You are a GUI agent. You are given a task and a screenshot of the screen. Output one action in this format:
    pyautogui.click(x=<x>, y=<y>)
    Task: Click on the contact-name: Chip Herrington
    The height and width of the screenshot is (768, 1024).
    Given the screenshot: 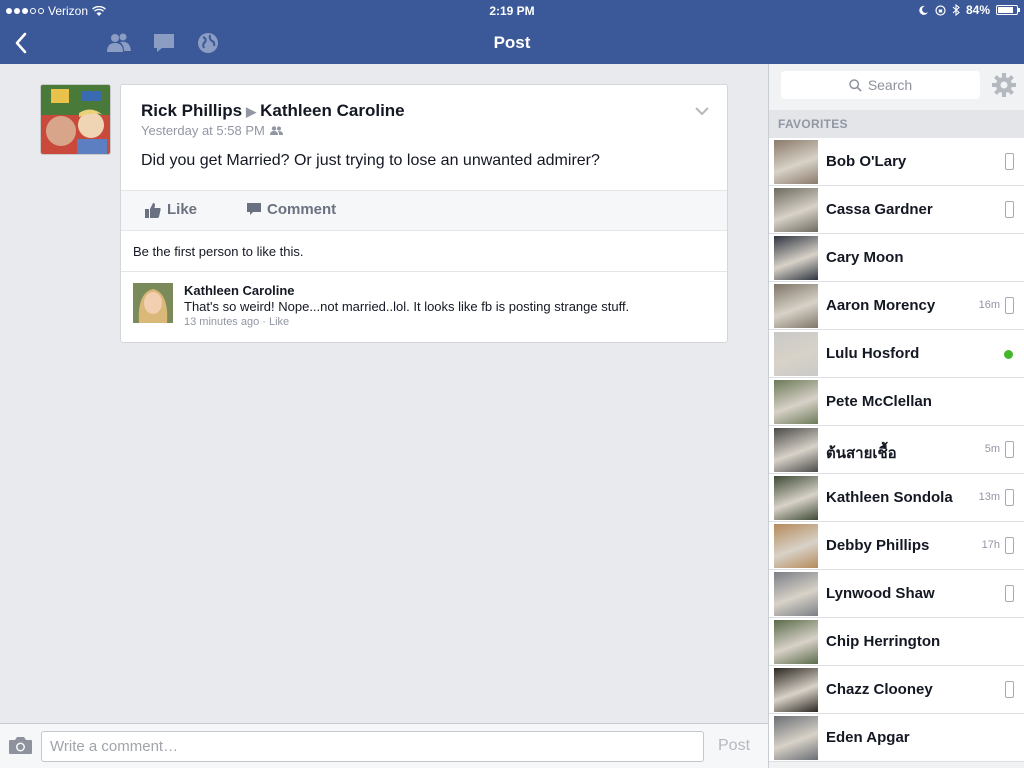 What is the action you would take?
    pyautogui.click(x=883, y=641)
    